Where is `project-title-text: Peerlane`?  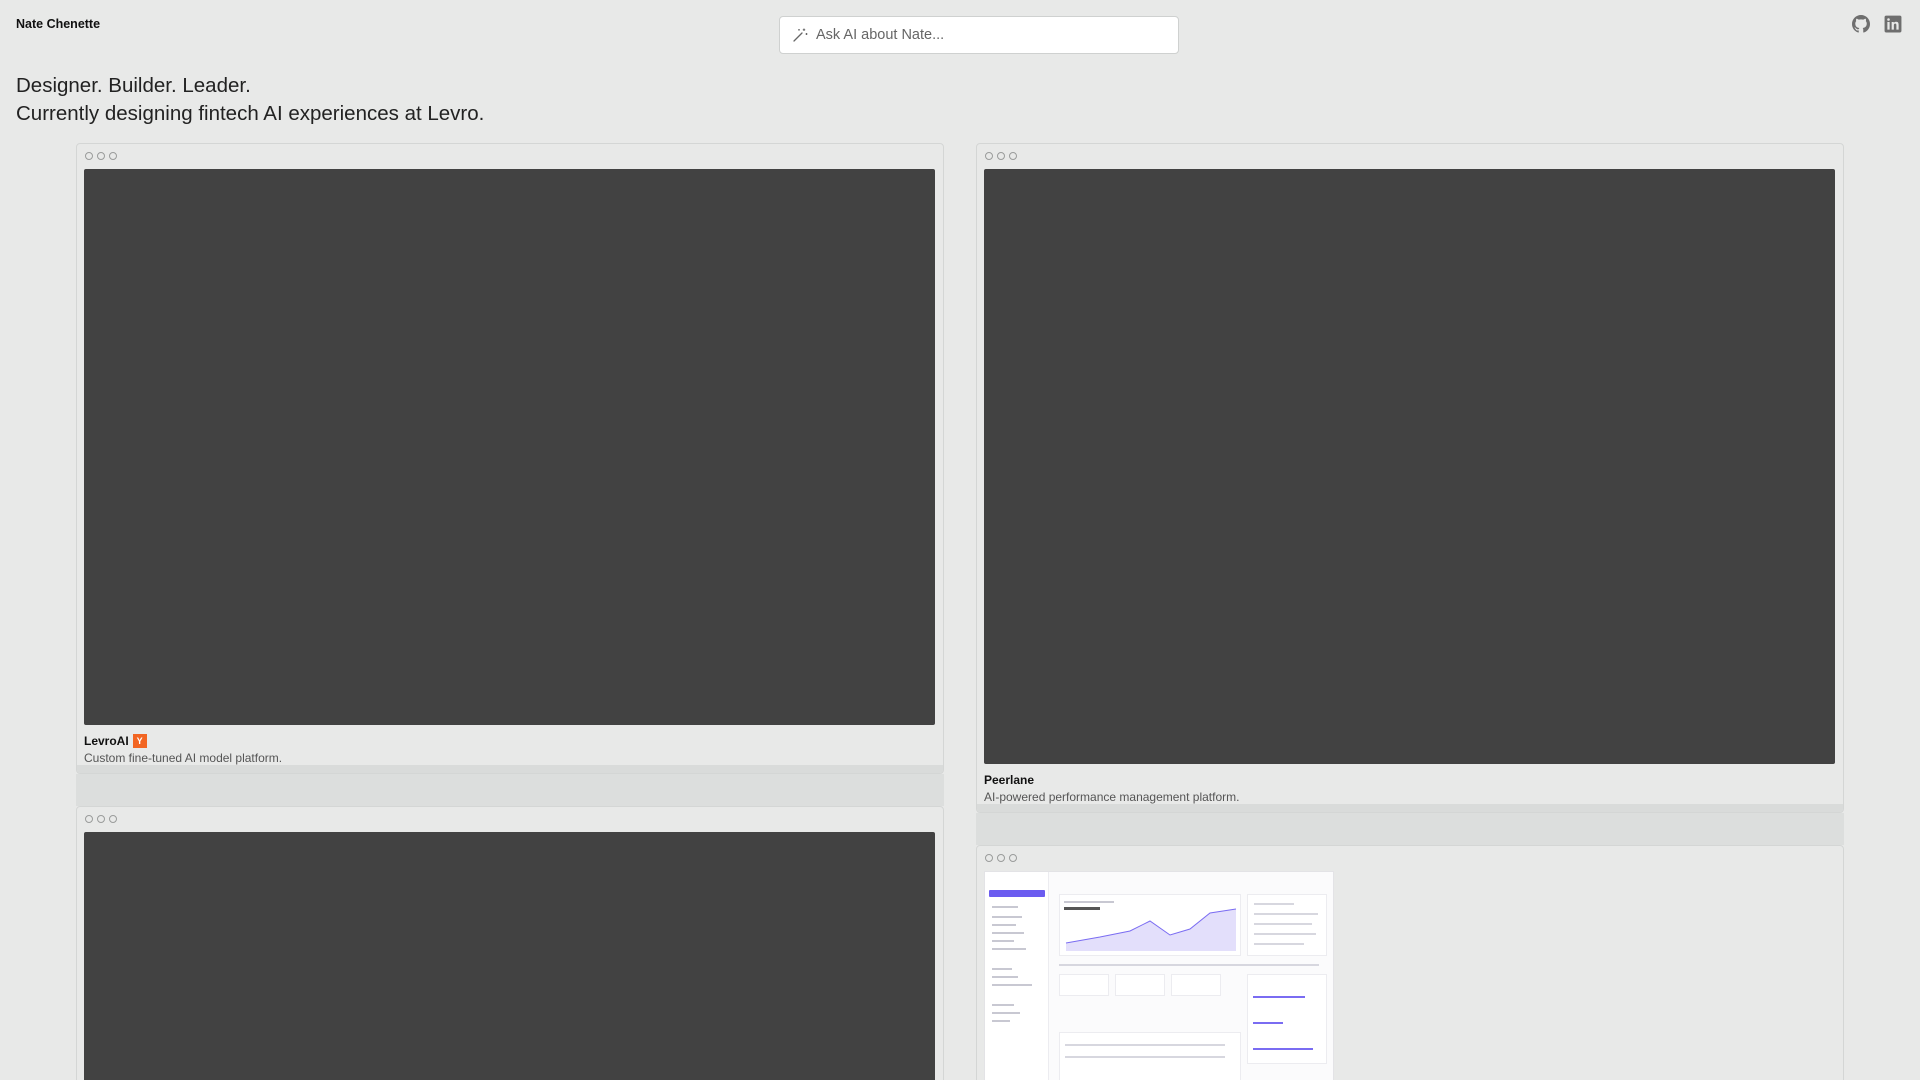 project-title-text: Peerlane is located at coordinates (1009, 780).